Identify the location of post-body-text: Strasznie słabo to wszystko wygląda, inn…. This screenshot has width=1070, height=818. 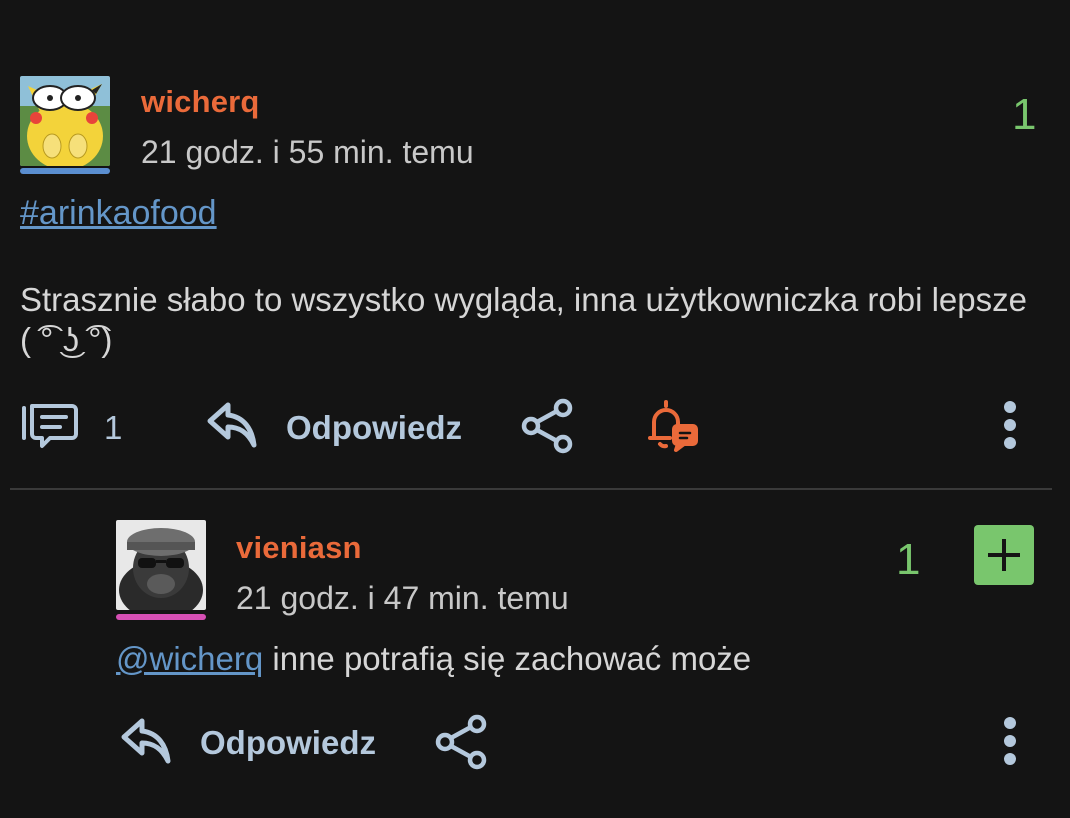
(523, 319).